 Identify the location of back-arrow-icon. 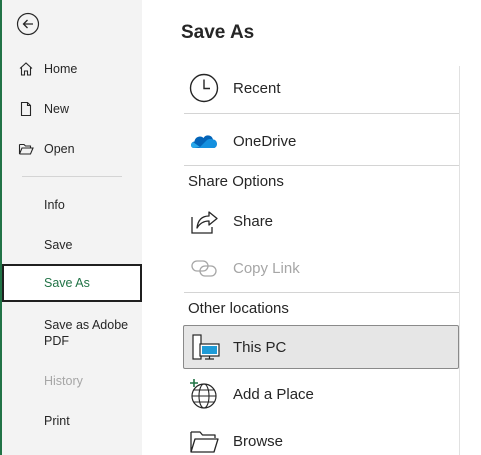
(28, 24).